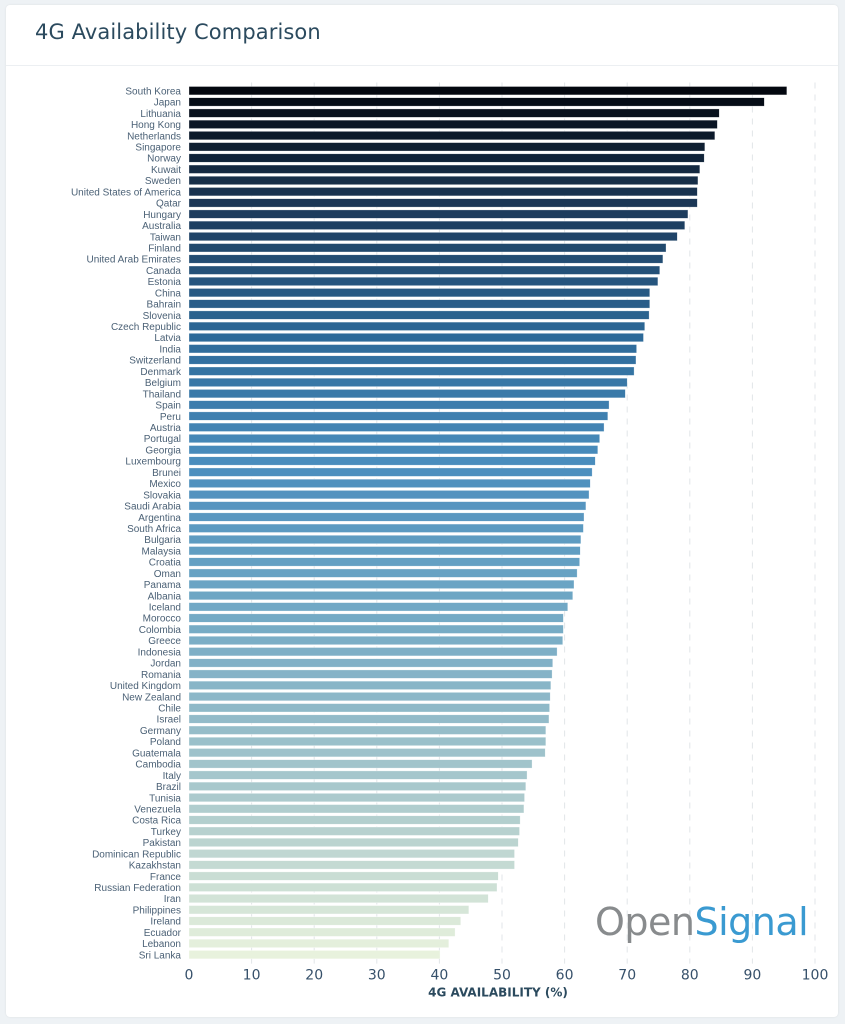 This screenshot has width=845, height=1024. What do you see at coordinates (419, 315) in the screenshot?
I see `bar-slovenia` at bounding box center [419, 315].